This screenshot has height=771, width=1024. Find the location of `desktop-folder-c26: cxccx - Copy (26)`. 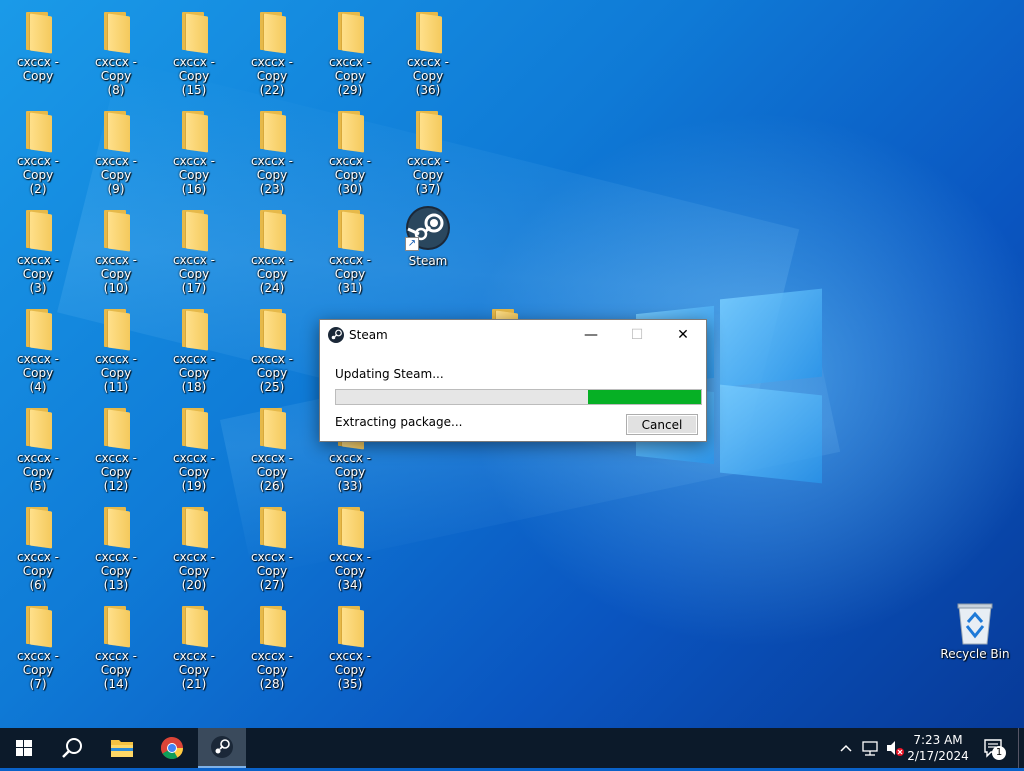

desktop-folder-c26: cxccx - Copy (26) is located at coordinates (272, 445).